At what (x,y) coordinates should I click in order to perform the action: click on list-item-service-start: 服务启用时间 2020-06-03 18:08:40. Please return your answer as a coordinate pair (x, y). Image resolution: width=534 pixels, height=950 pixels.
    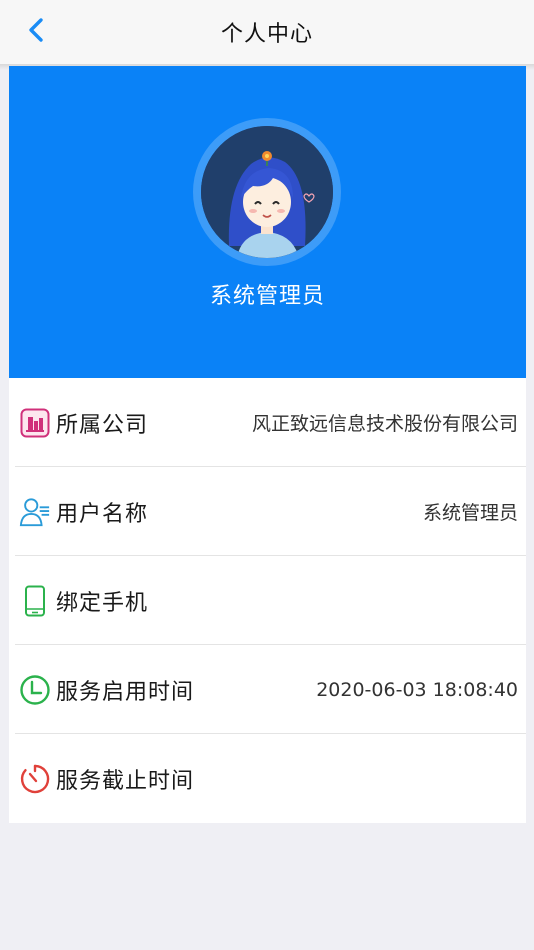
    Looking at the image, I should click on (267, 689).